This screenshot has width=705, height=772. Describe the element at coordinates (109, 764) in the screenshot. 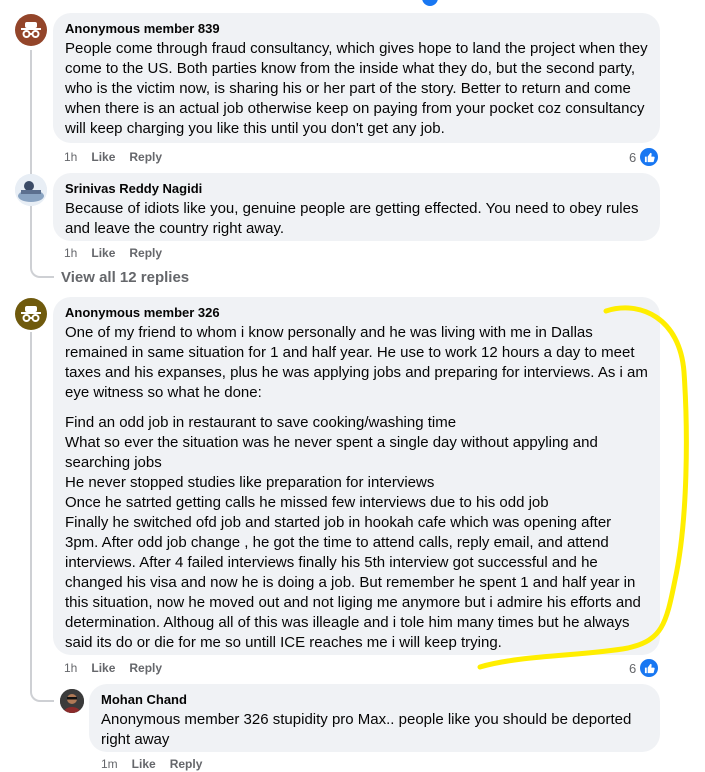

I see `comment-time: 1m` at that location.